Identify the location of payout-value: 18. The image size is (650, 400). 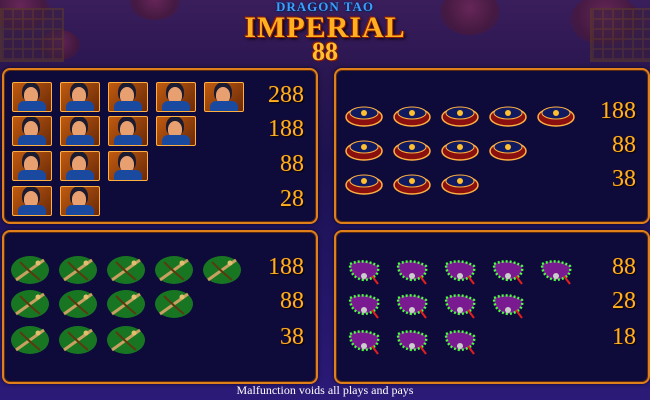
(624, 337).